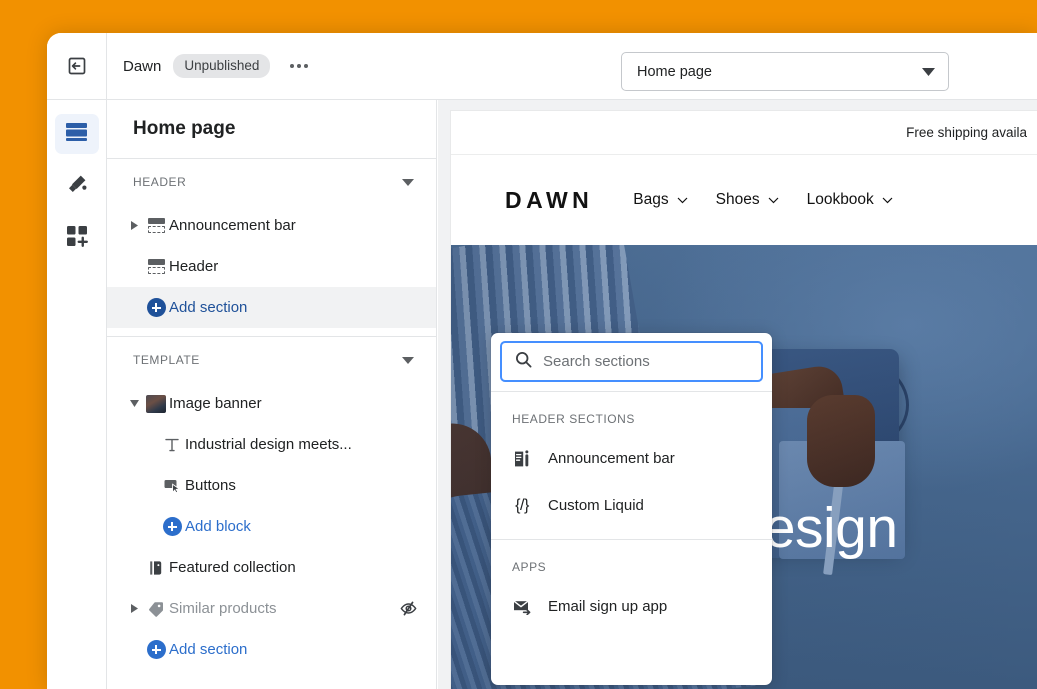 The height and width of the screenshot is (689, 1037). Describe the element at coordinates (166, 360) in the screenshot. I see `group-label: TEMPLATE` at that location.